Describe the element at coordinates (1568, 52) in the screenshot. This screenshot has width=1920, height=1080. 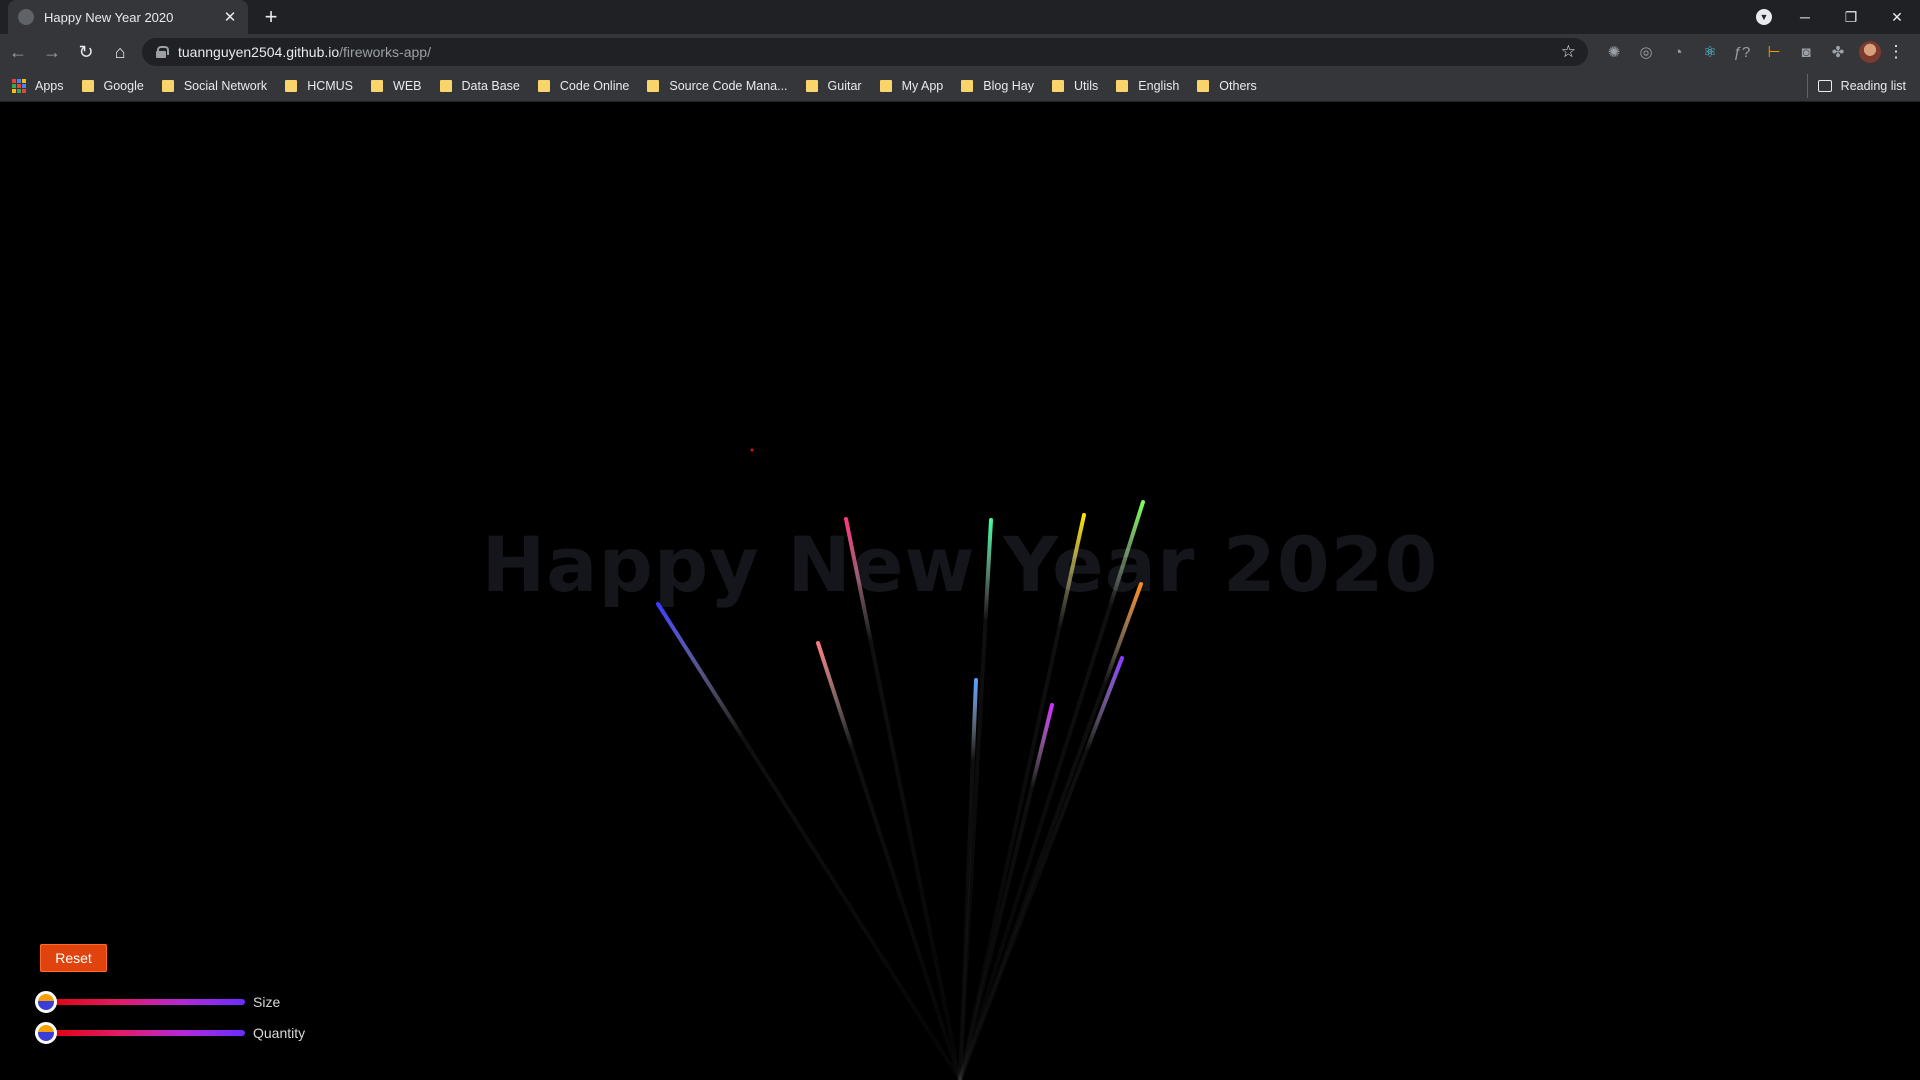
I see `bookmark-star-icon: ☆` at that location.